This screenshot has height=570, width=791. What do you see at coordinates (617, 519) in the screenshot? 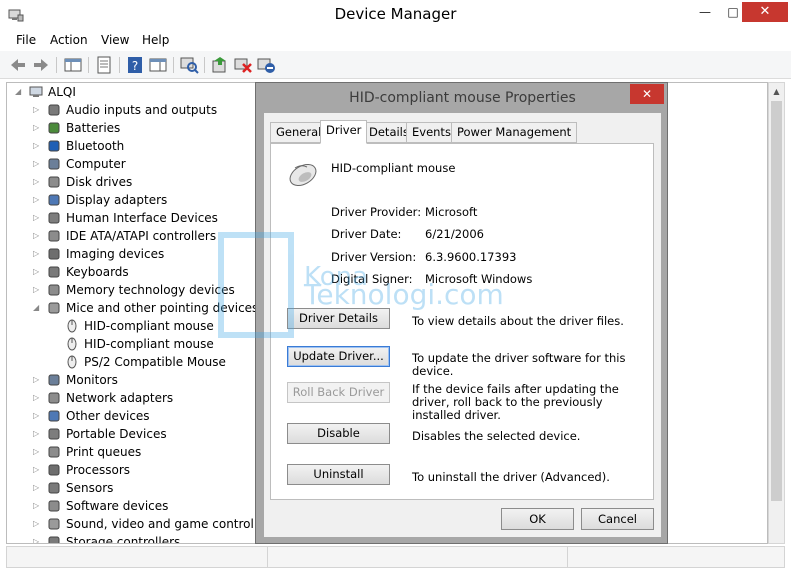
I see `cancel-button: Cancel` at bounding box center [617, 519].